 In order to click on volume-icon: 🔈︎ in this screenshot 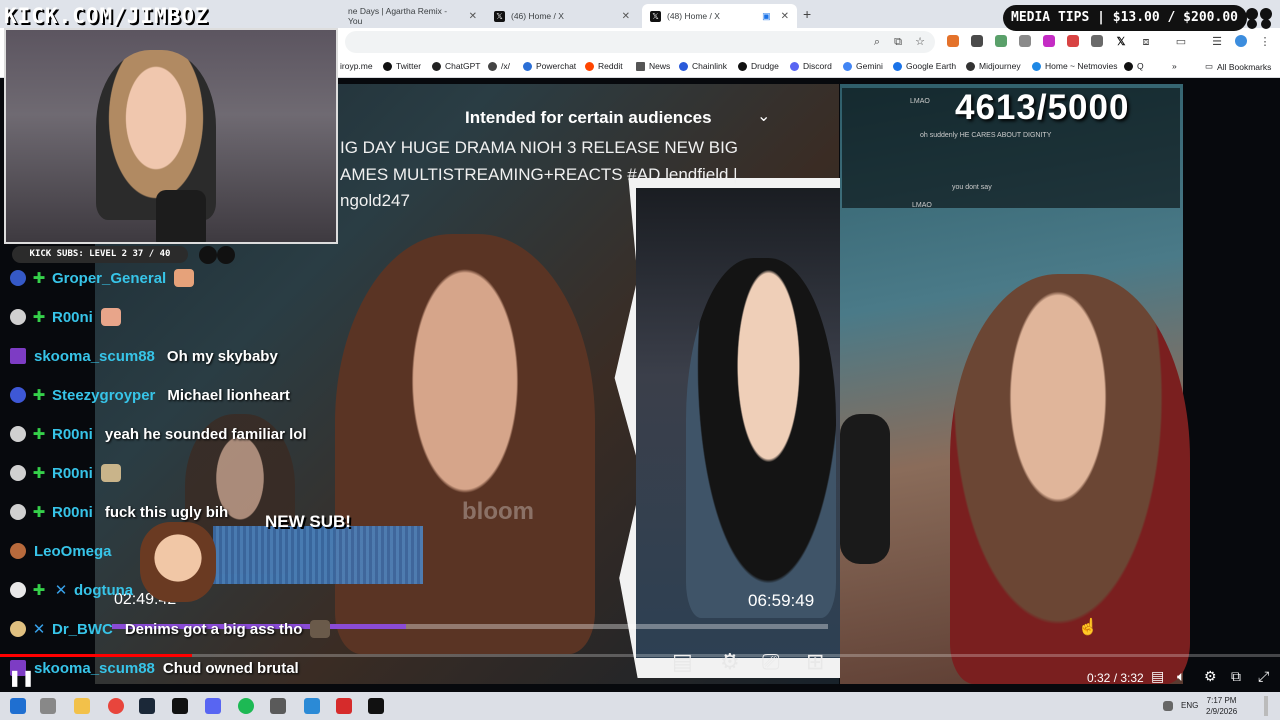, I will do `click(1181, 676)`.